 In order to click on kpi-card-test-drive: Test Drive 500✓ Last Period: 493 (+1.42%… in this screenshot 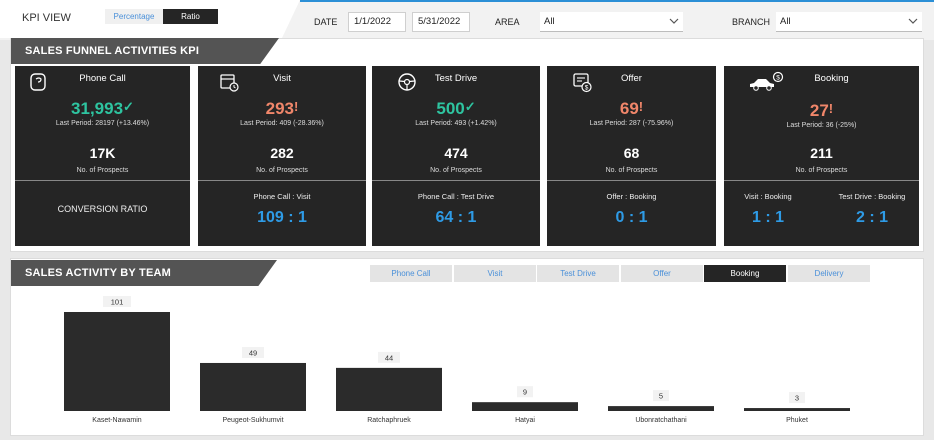, I will do `click(456, 156)`.